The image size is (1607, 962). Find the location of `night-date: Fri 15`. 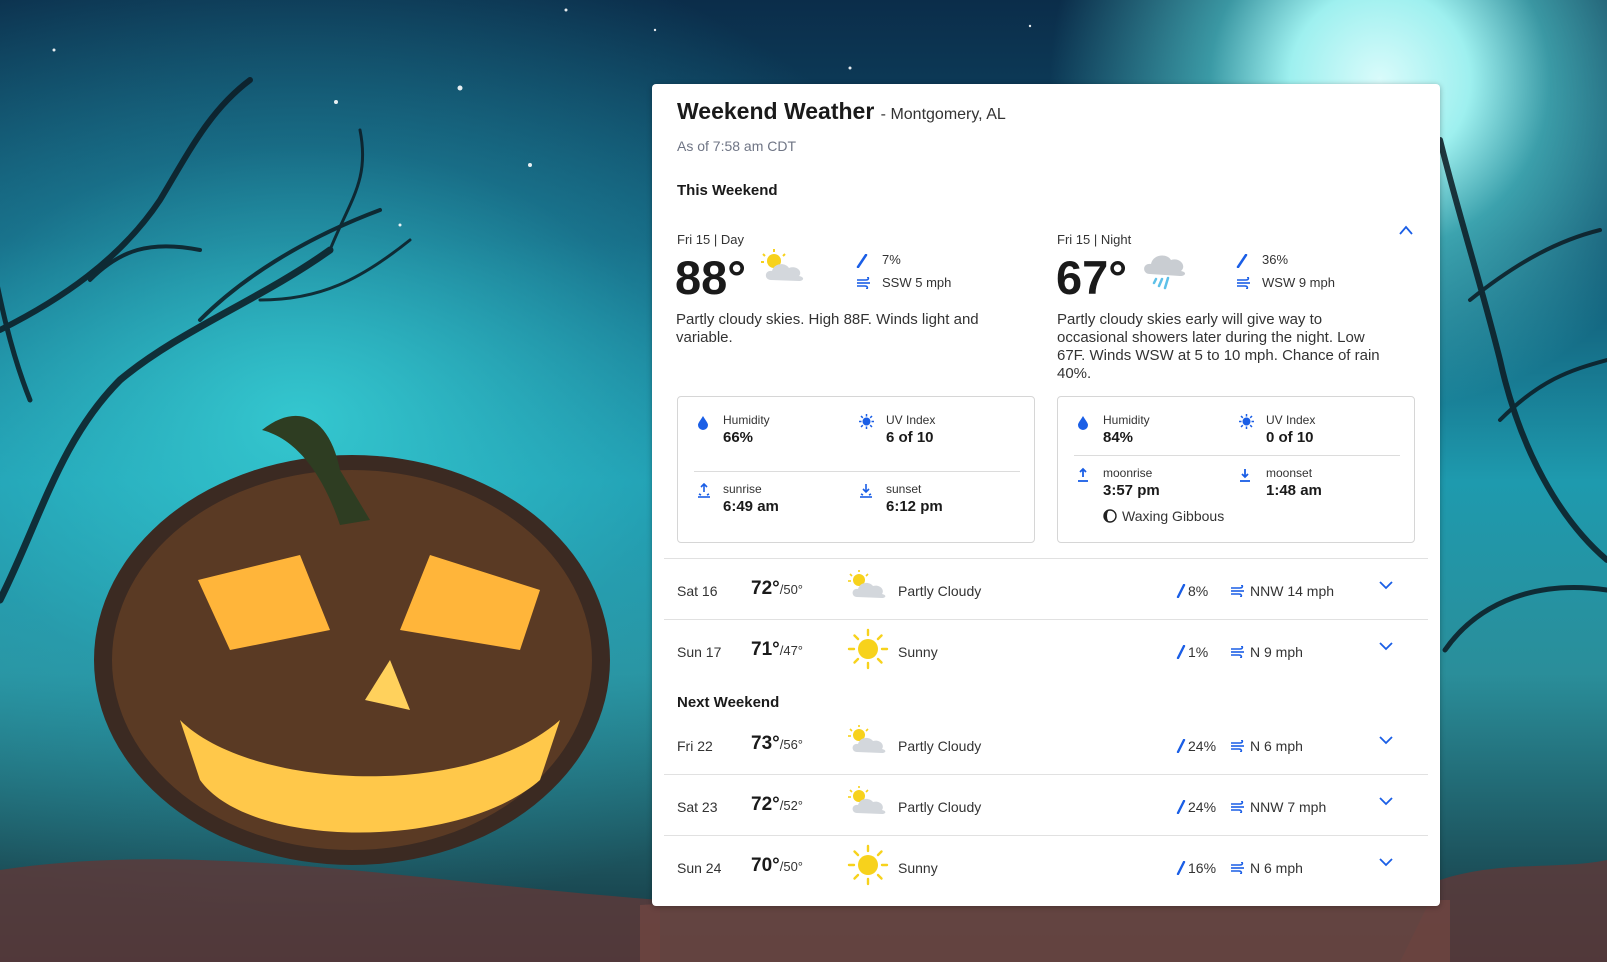

night-date: Fri 15 is located at coordinates (1074, 239).